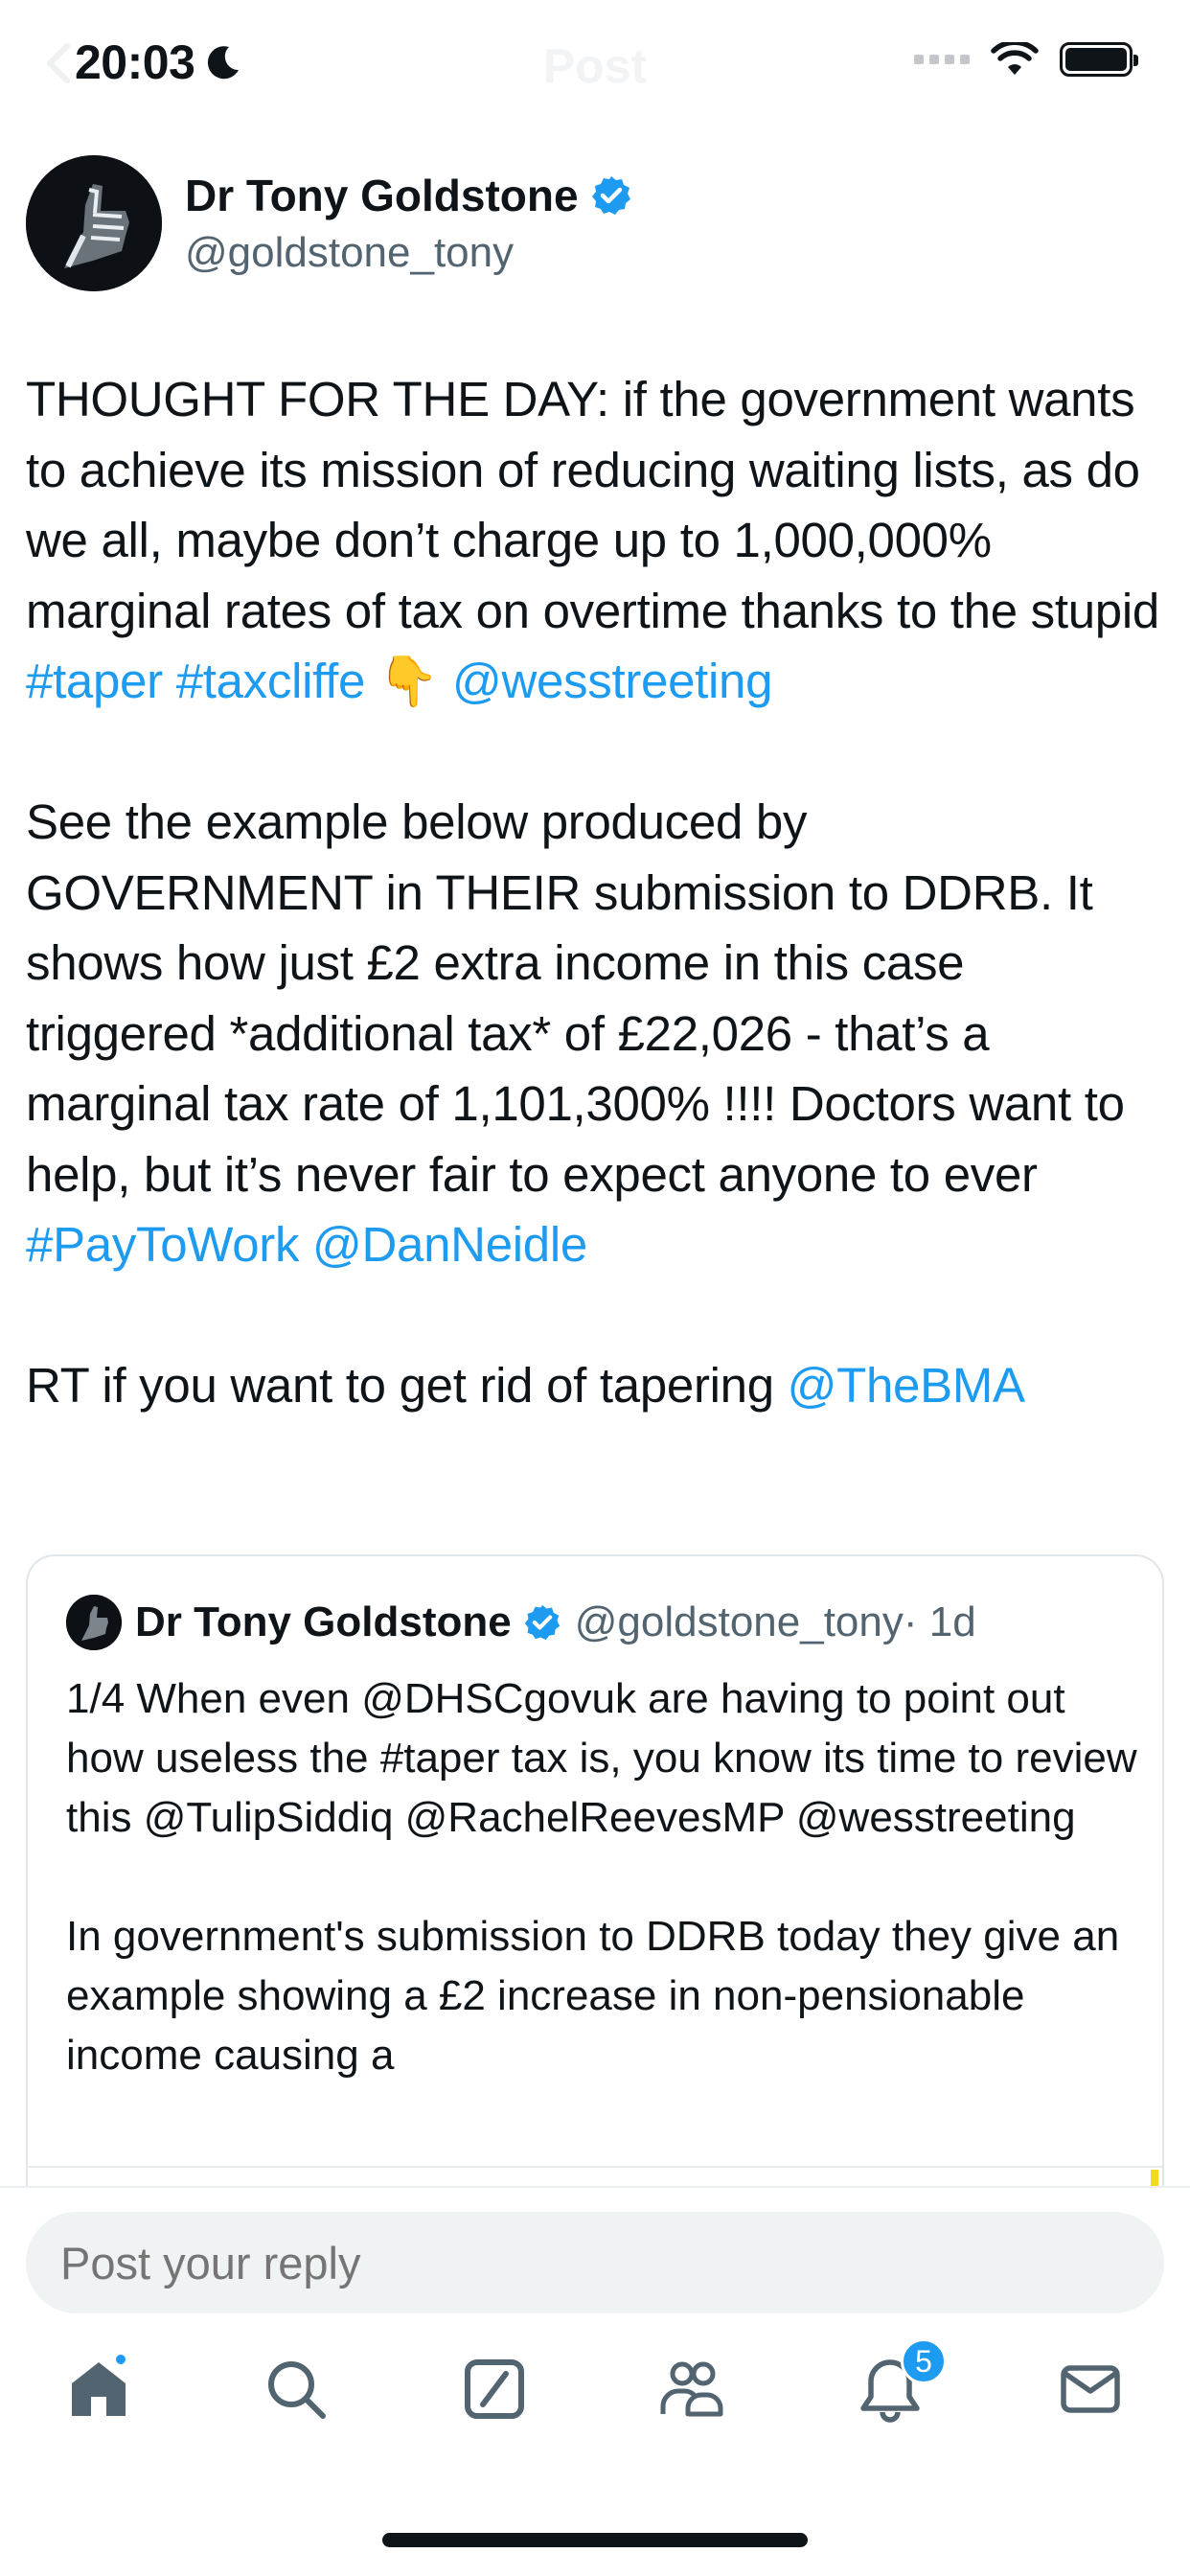  I want to click on quoted-post-header: Dr Tony Goldstone @goldstone_tony · 1d, so click(521, 1622).